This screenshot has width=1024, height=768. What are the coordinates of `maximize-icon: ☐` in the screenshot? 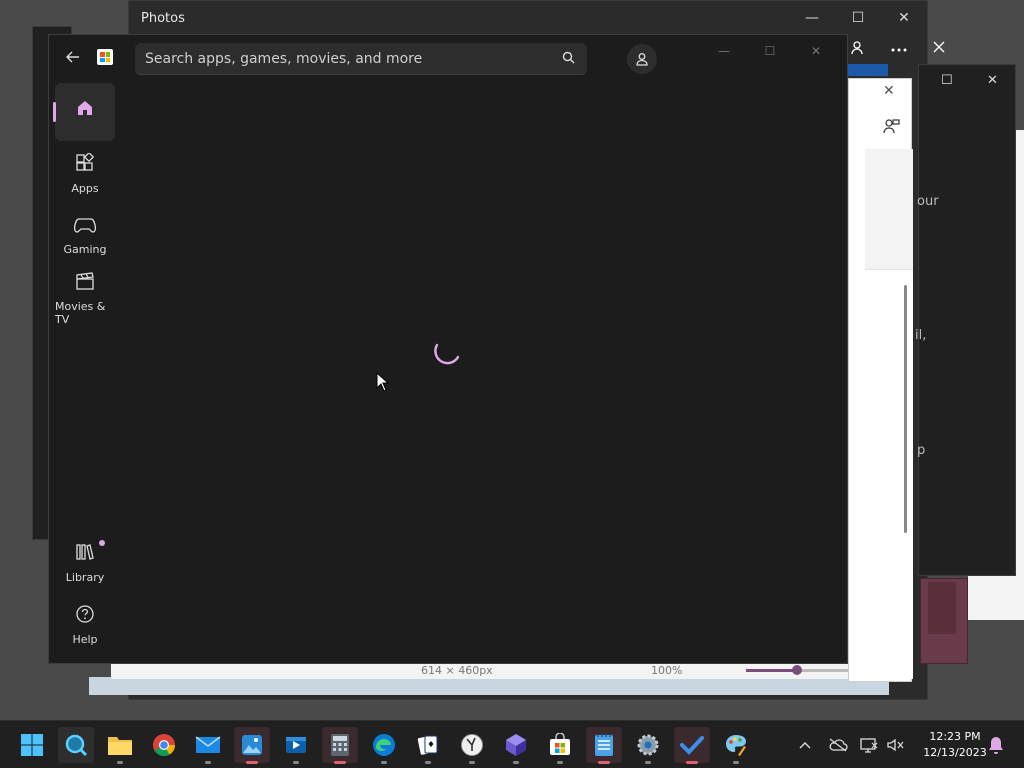 It's located at (947, 80).